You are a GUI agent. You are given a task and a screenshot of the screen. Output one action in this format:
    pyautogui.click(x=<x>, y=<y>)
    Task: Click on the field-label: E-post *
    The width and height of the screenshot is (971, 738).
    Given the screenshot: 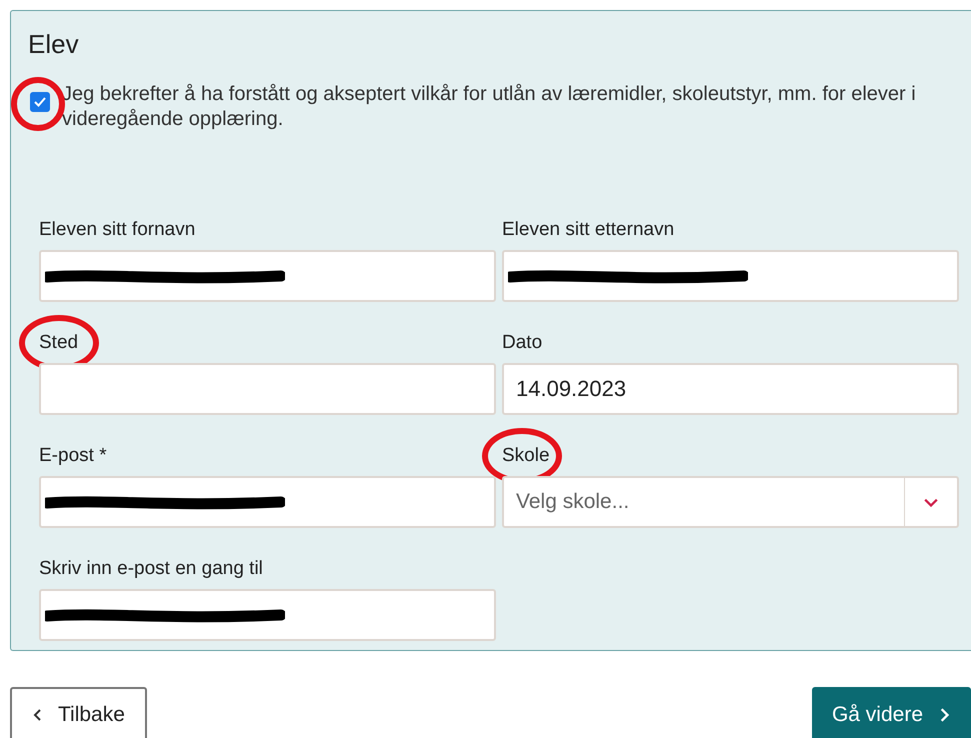 What is the action you would take?
    pyautogui.click(x=73, y=455)
    